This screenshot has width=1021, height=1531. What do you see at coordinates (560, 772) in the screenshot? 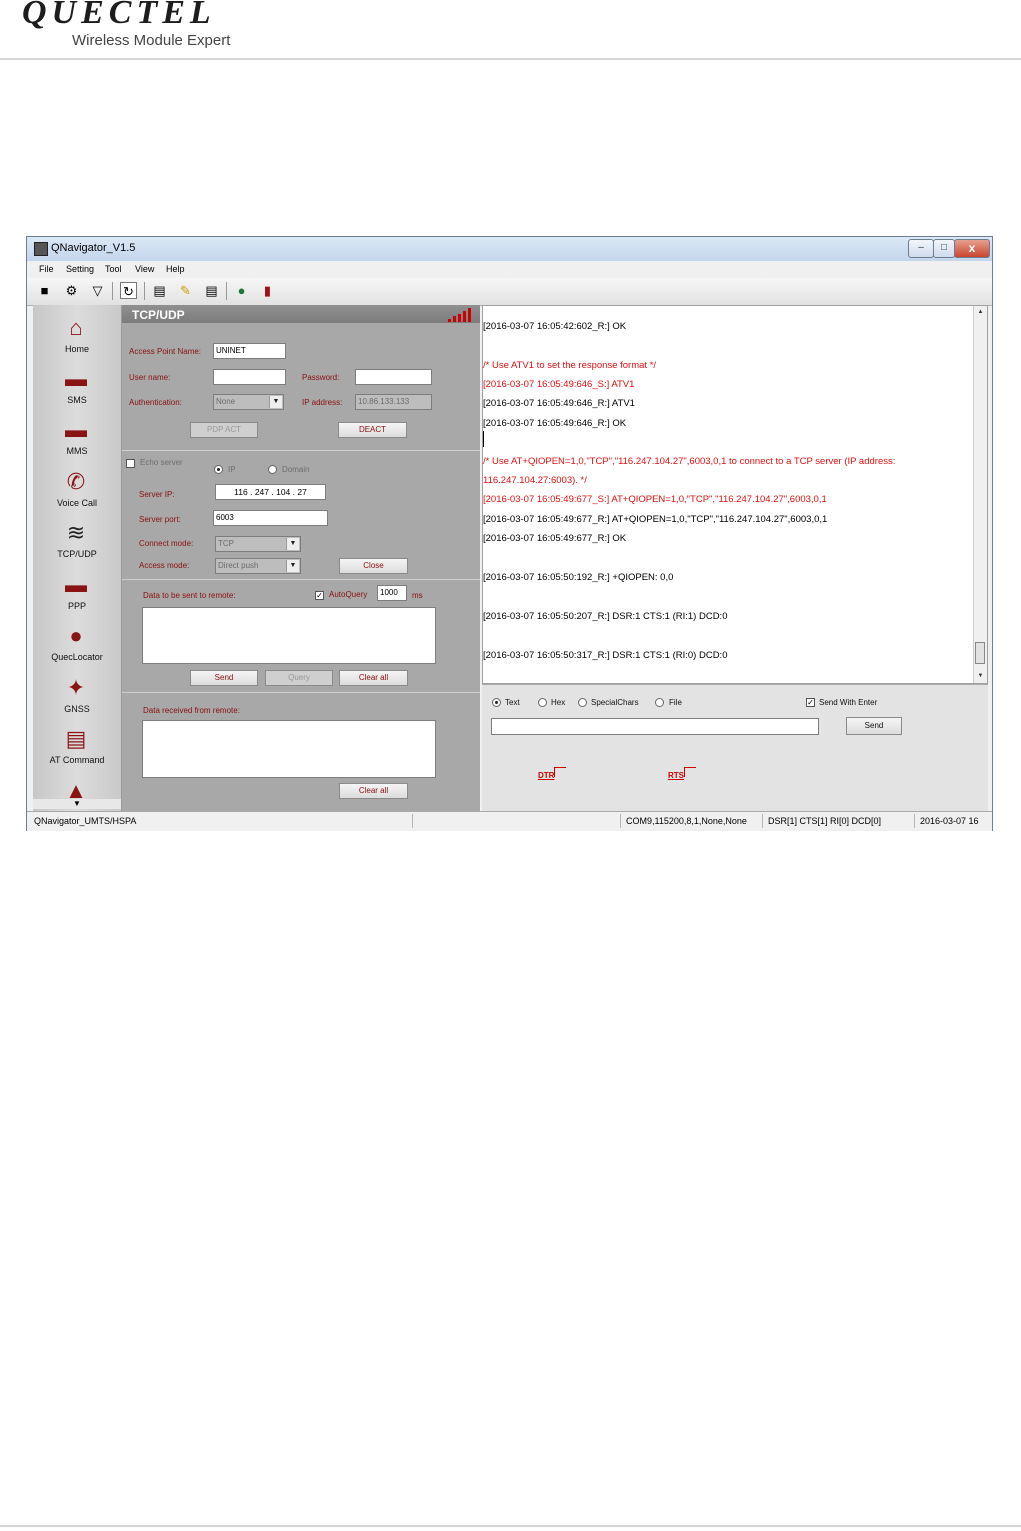
I see `dtr-signal-icon` at bounding box center [560, 772].